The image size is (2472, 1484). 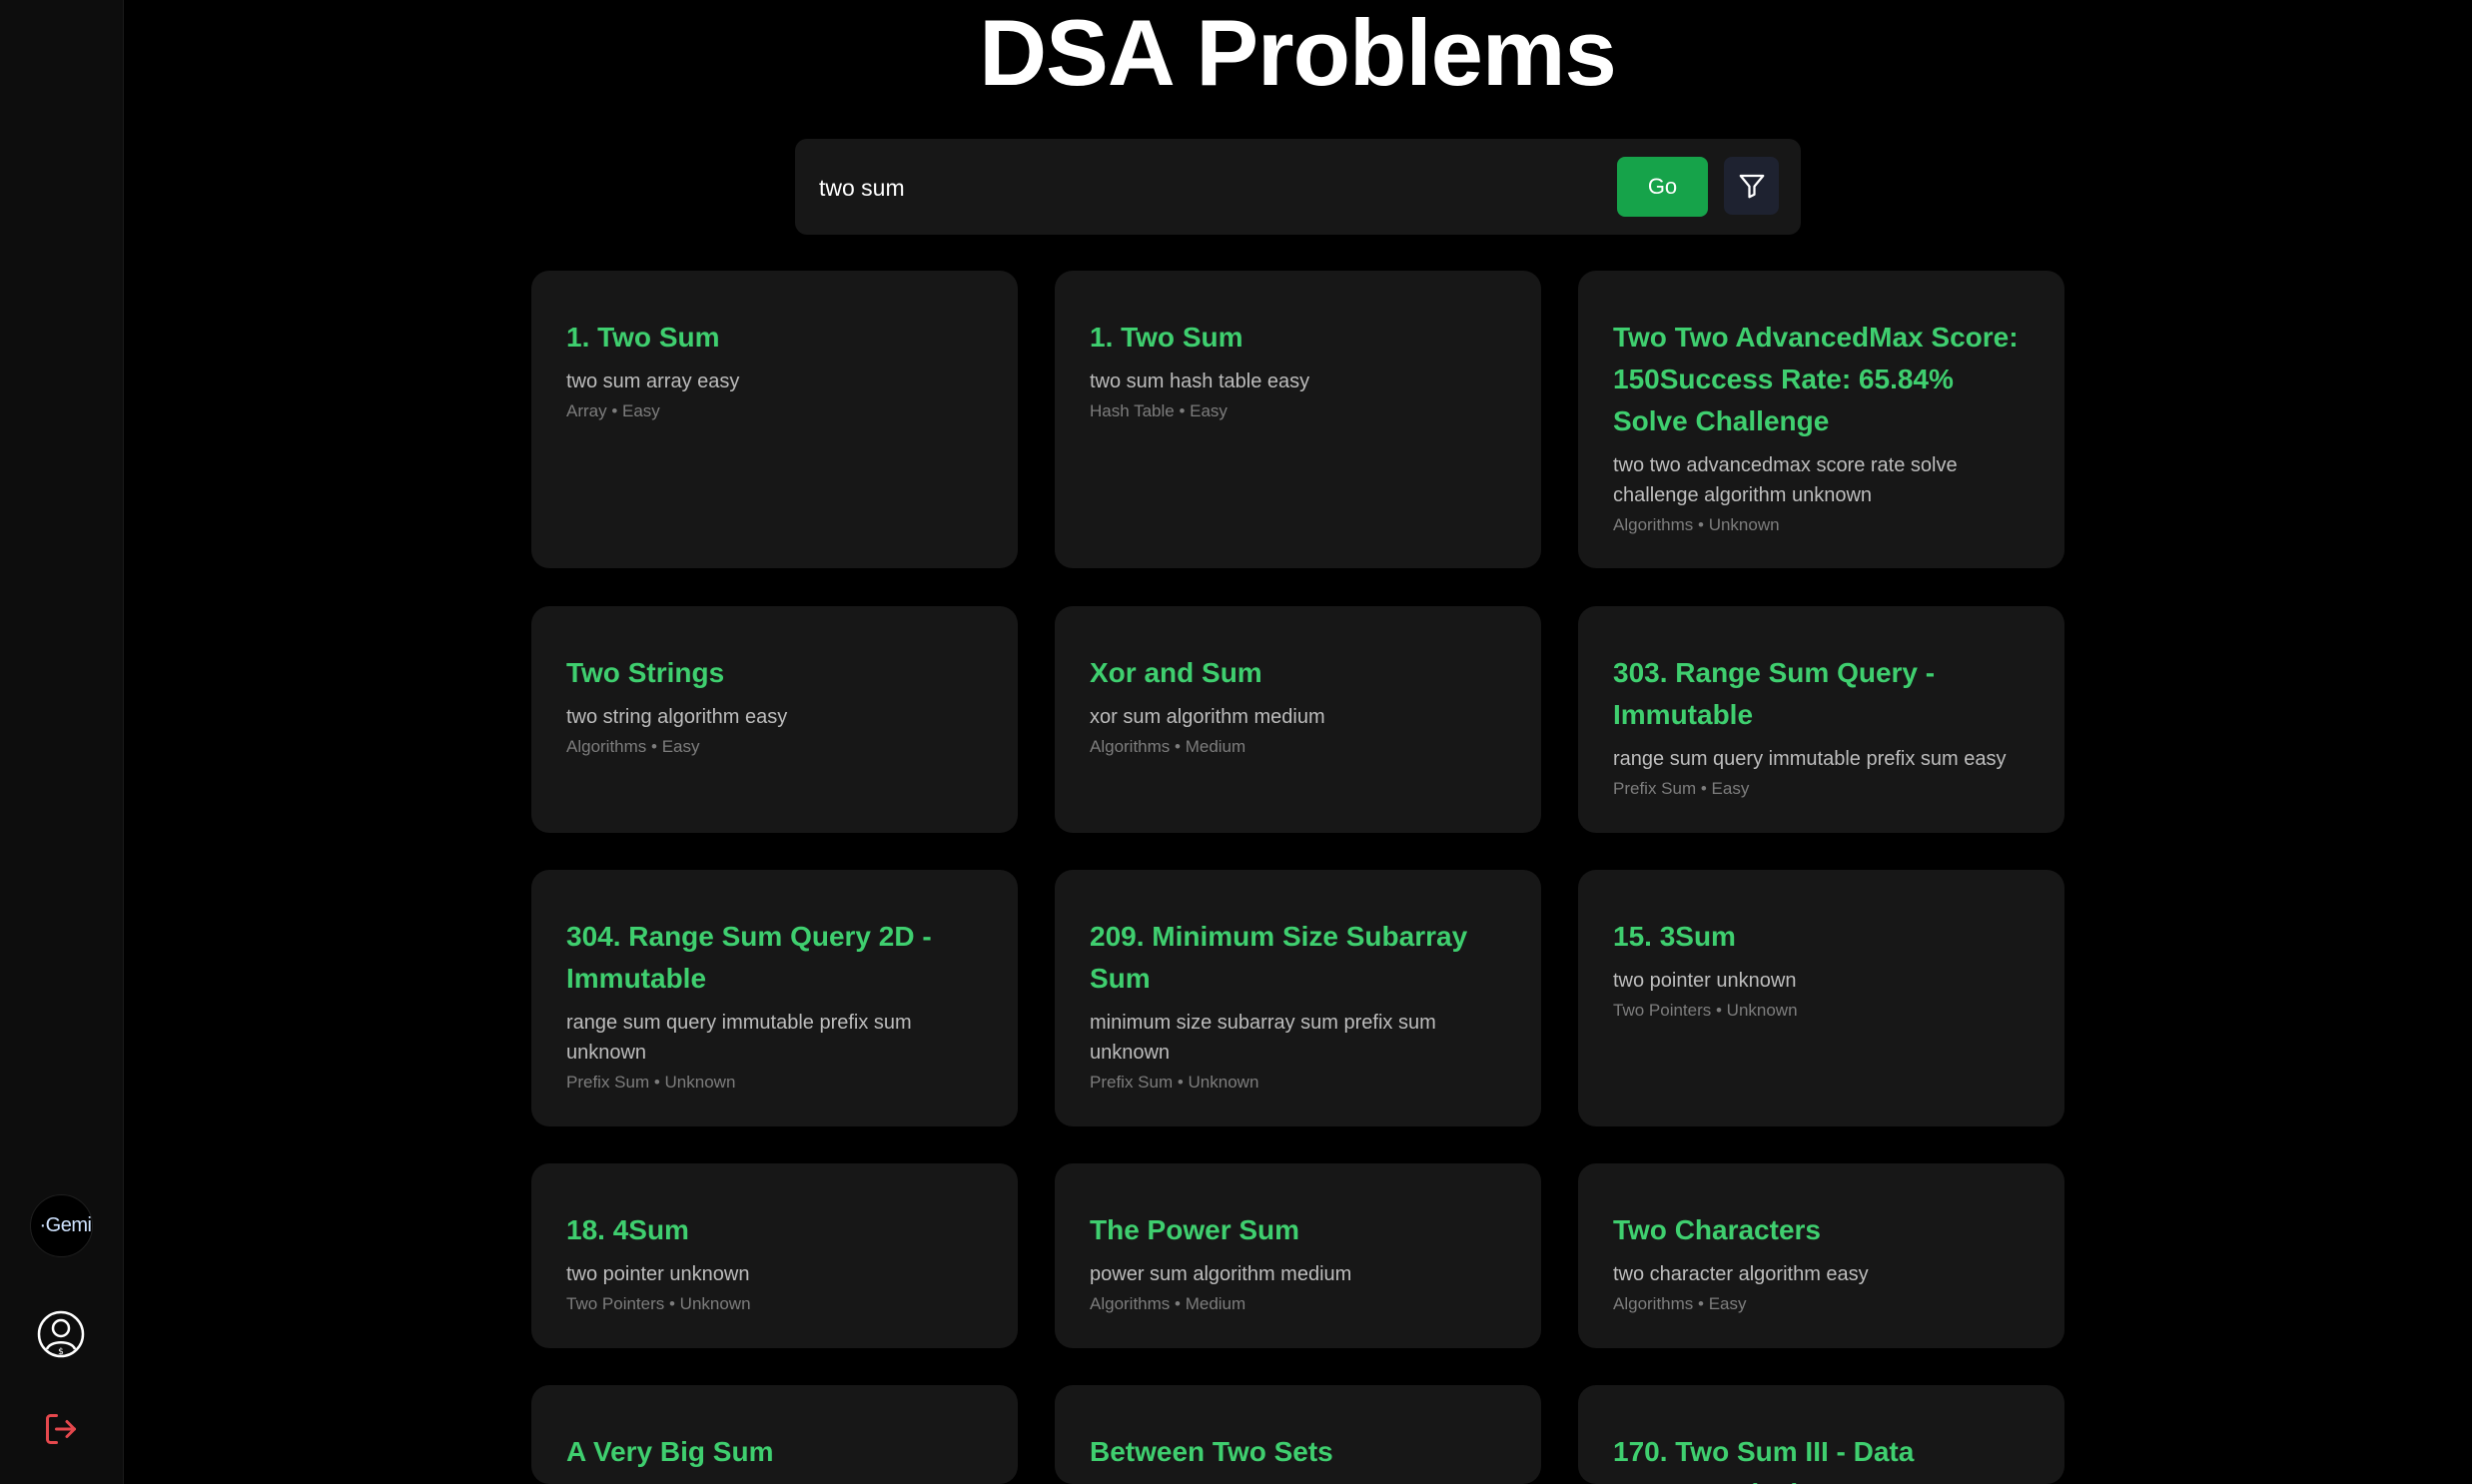 I want to click on page-title: DSA Problems, so click(x=1297, y=52).